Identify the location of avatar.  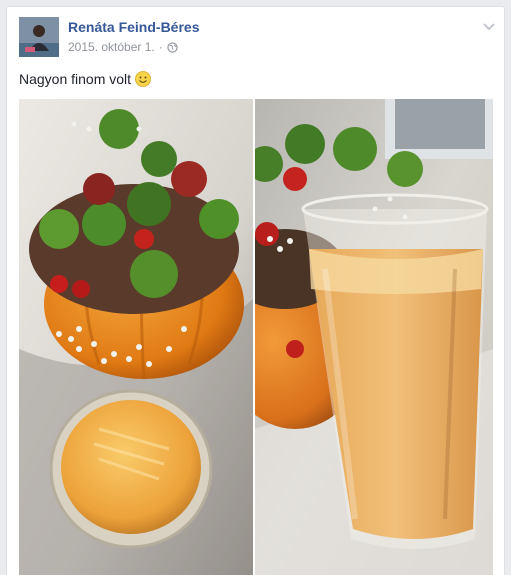
(39, 37).